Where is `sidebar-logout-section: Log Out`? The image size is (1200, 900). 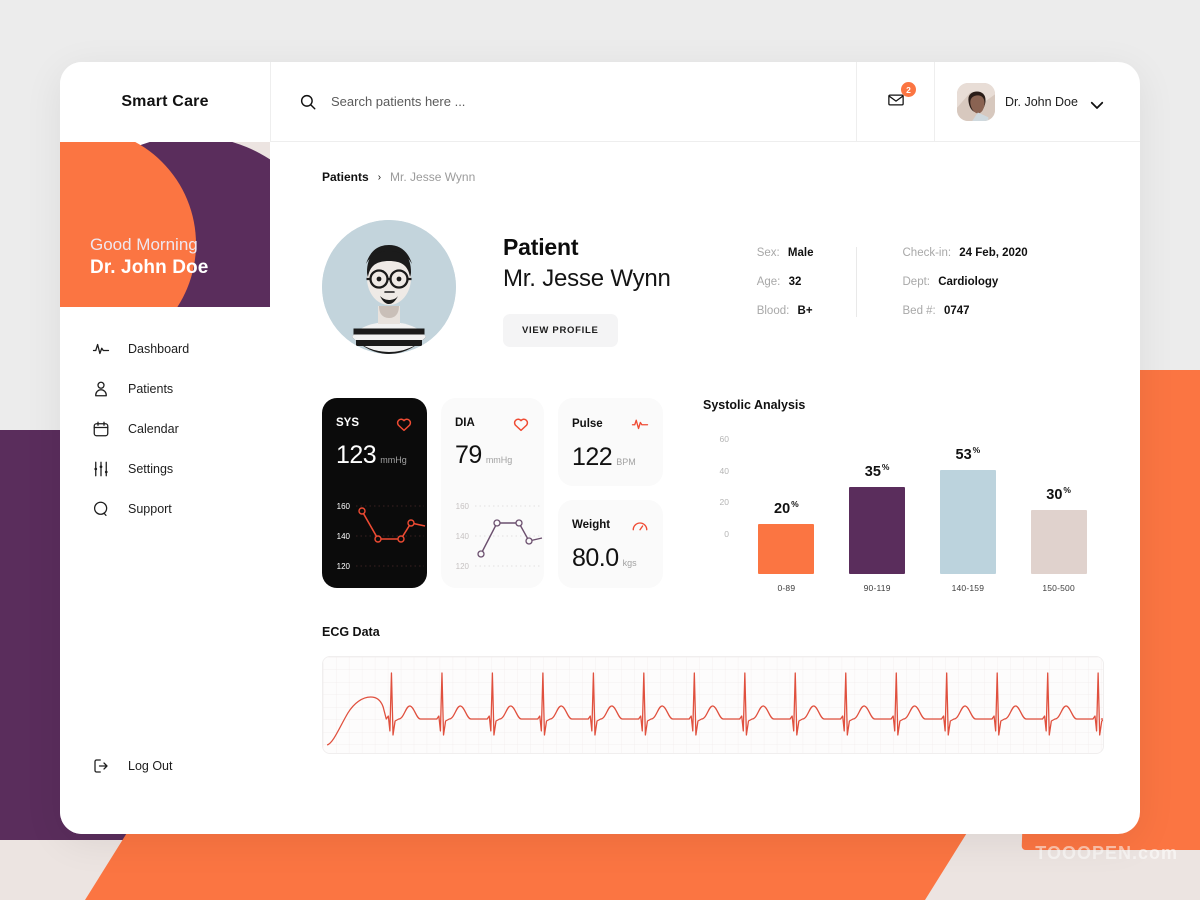
sidebar-logout-section: Log Out is located at coordinates (165, 766).